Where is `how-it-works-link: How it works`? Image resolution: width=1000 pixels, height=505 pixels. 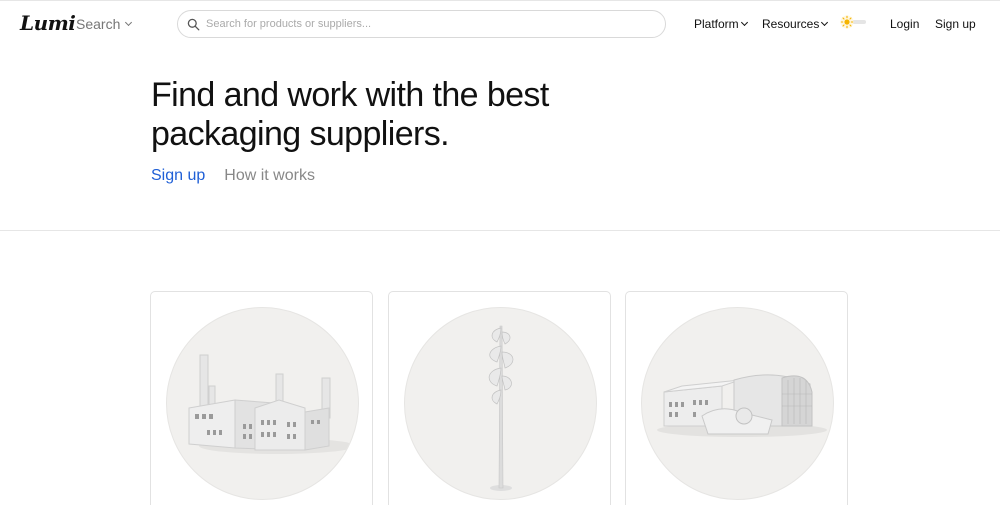
how-it-works-link: How it works is located at coordinates (269, 176).